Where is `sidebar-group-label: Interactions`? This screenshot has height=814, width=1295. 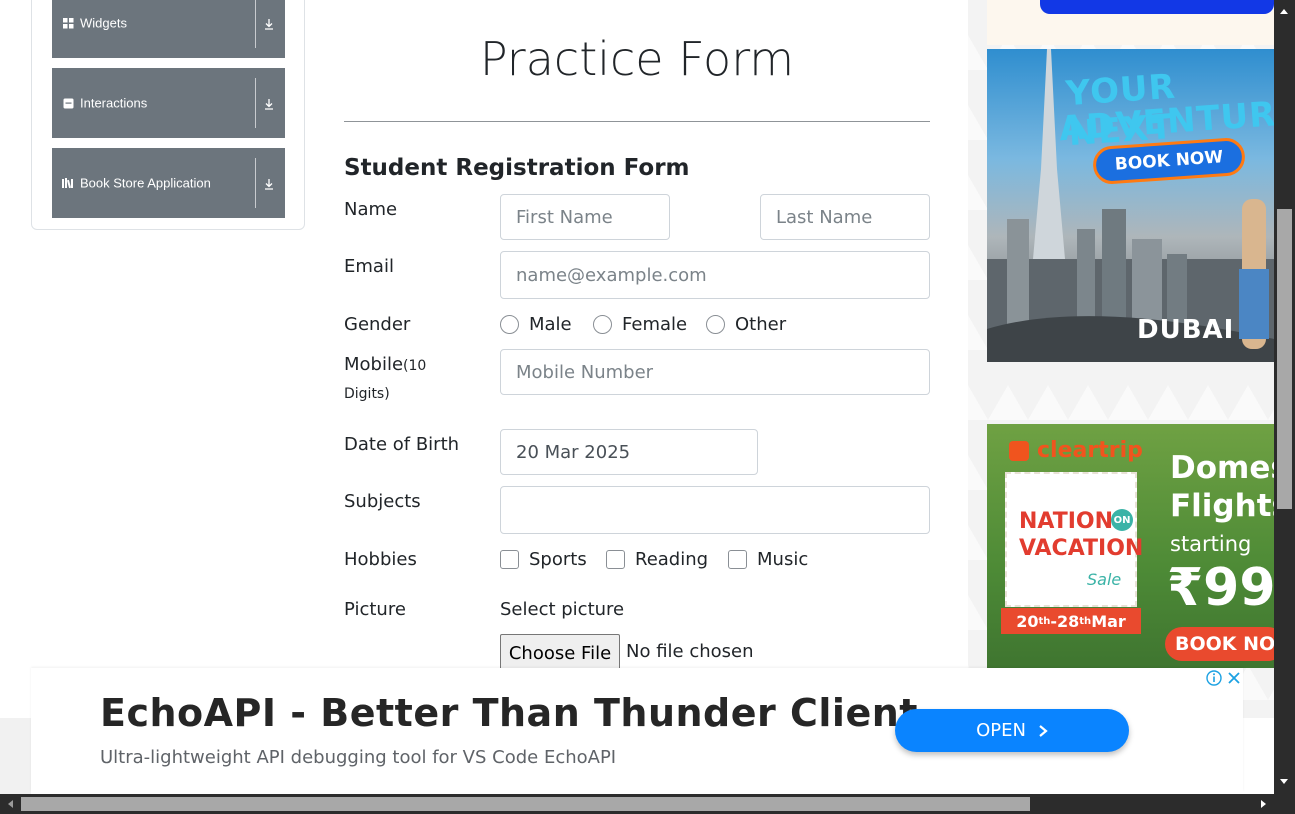
sidebar-group-label: Interactions is located at coordinates (114, 103).